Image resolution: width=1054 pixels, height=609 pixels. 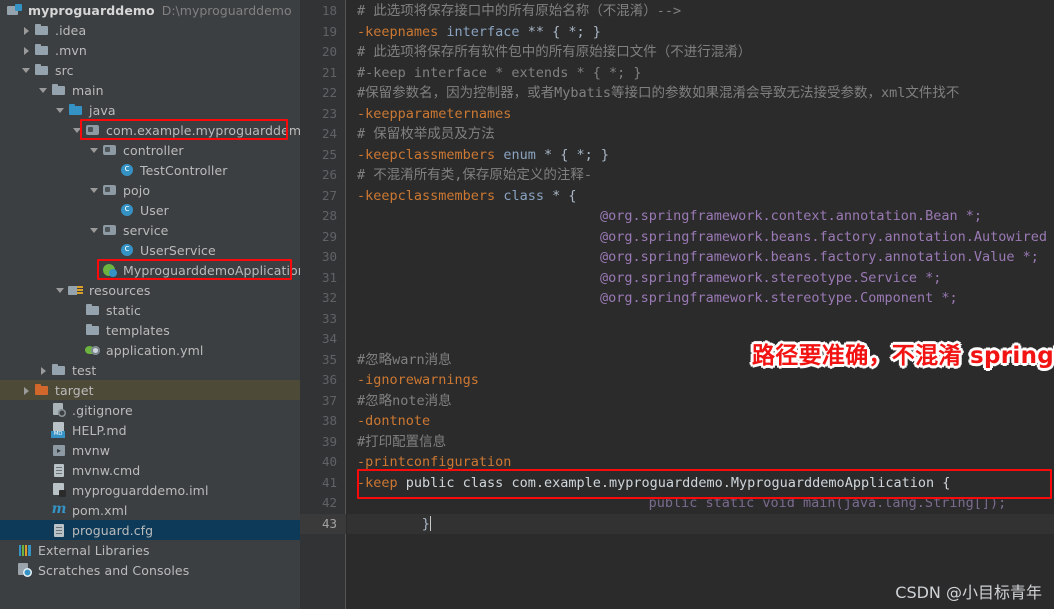 I want to click on line-number: 29, so click(x=329, y=236).